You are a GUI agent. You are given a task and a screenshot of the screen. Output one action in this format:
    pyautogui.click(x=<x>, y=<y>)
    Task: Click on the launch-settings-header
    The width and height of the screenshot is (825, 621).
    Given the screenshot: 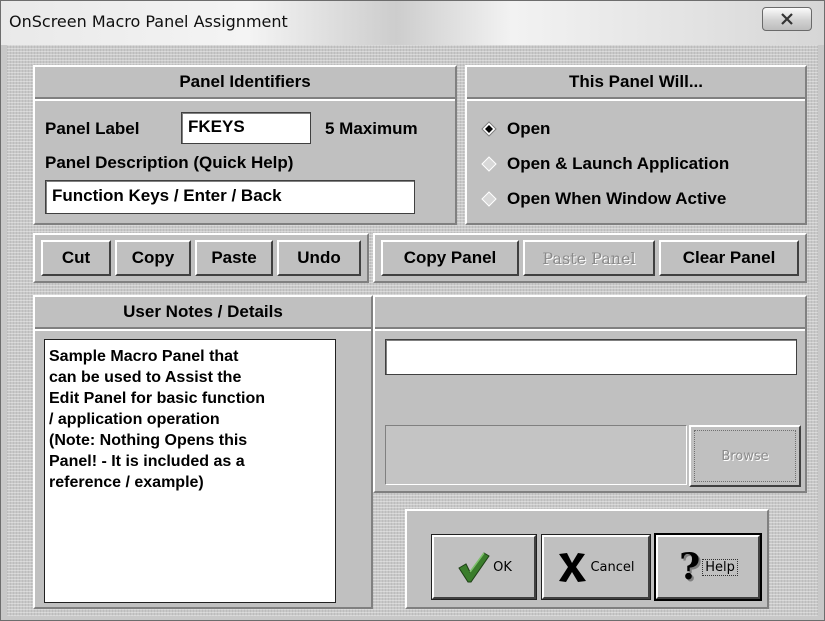 What is the action you would take?
    pyautogui.click(x=590, y=313)
    